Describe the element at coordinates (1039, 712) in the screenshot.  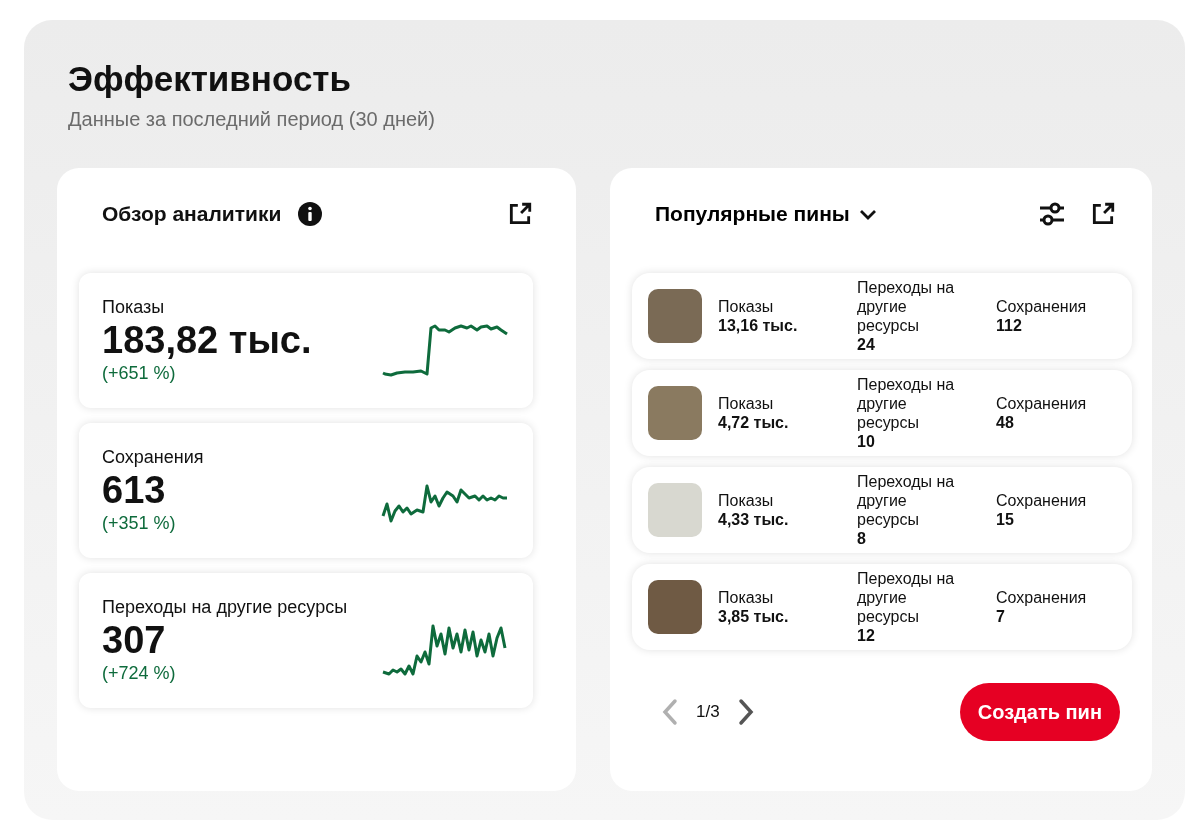
I see `create-pin-button: Создать пин` at that location.